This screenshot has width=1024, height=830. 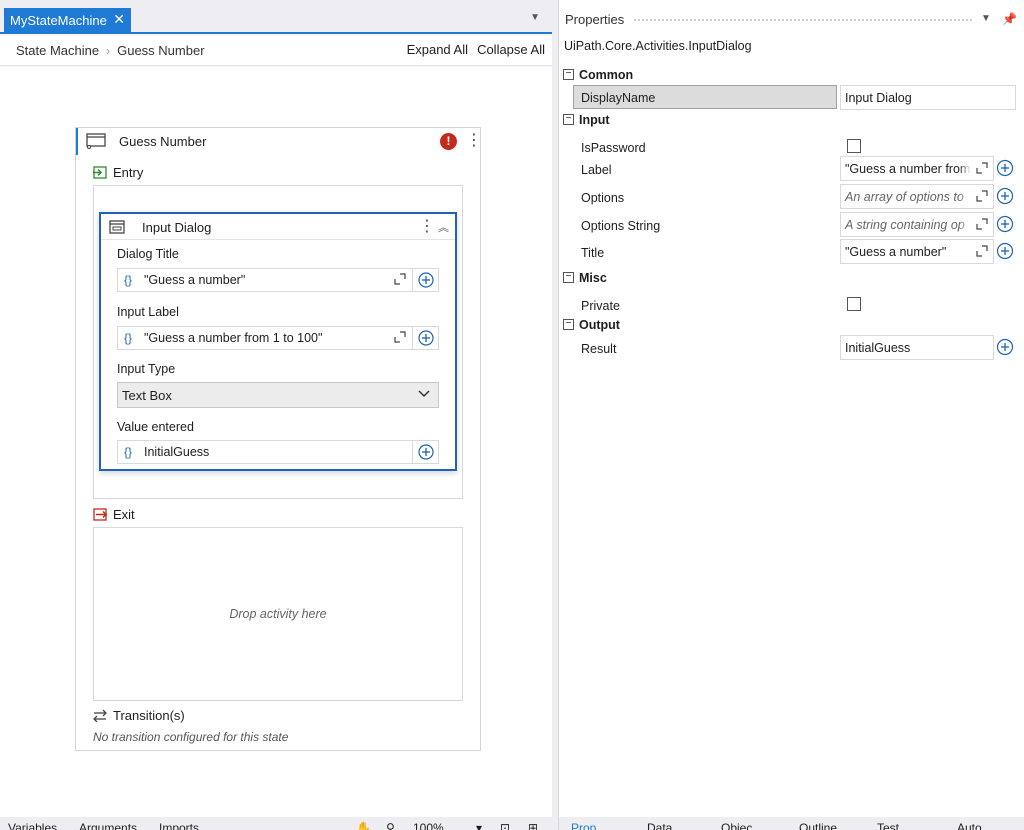 I want to click on document-tab-label: MyStateMachine, so click(x=58, y=20).